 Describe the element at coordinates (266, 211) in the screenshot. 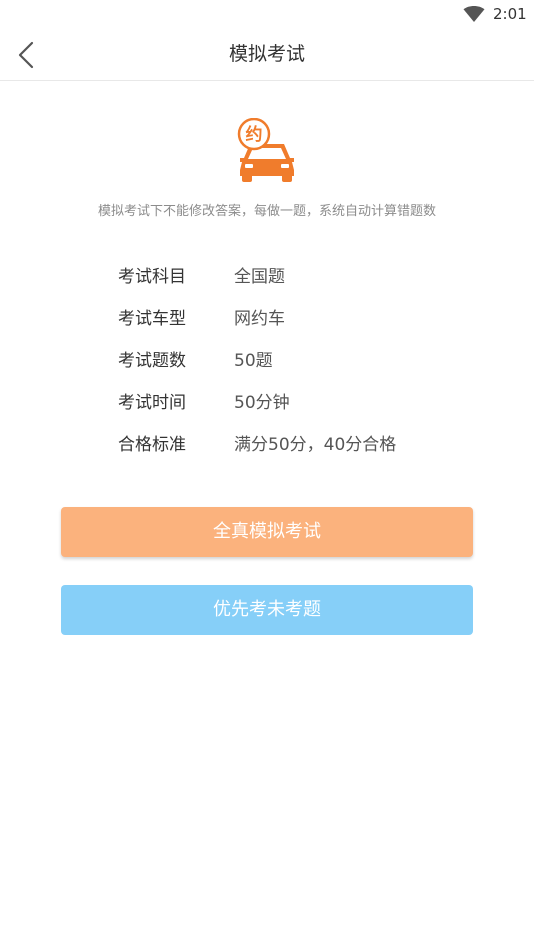

I see `exam-description: 模拟考试下不能修改答案，每做一题，系统自动计算错题数` at that location.